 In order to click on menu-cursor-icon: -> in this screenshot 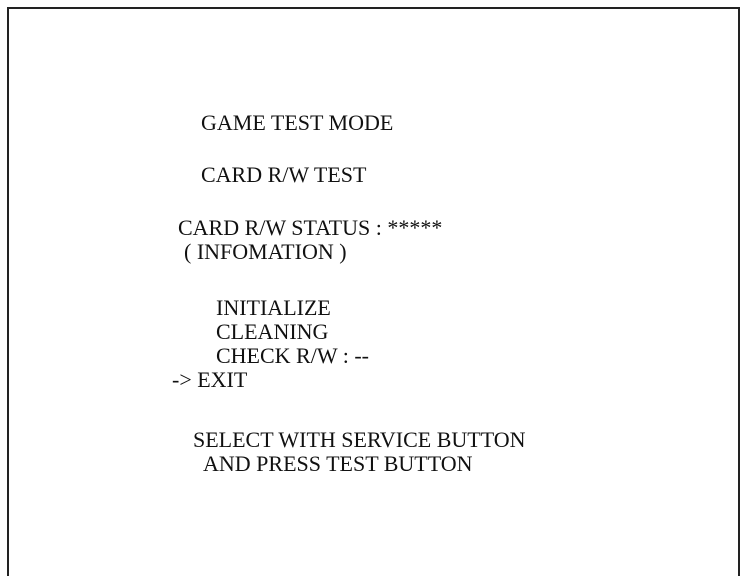, I will do `click(182, 379)`.